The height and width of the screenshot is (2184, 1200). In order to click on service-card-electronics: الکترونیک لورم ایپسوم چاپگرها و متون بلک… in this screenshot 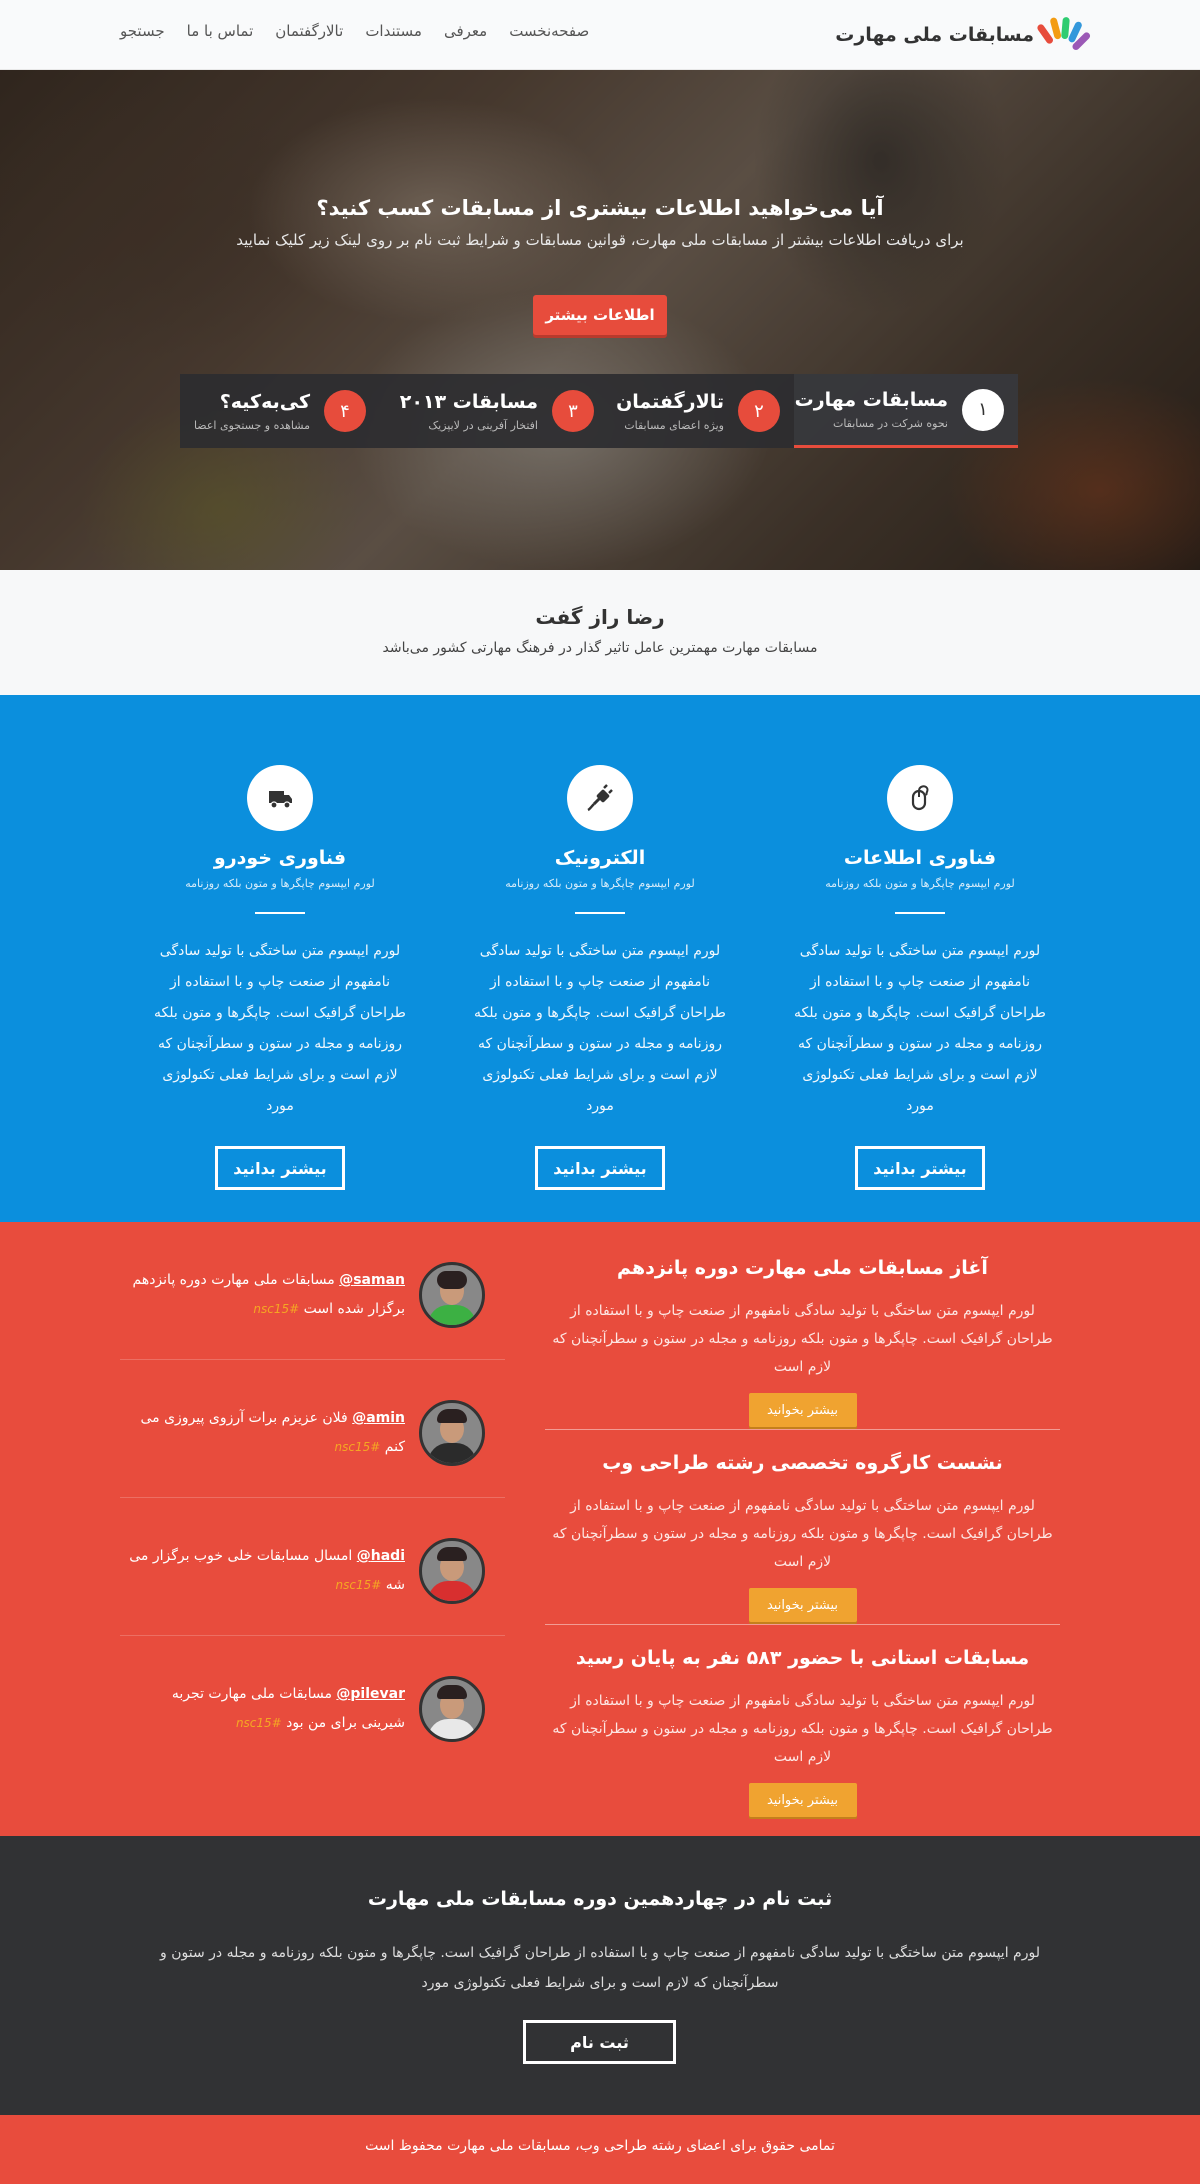, I will do `click(600, 977)`.